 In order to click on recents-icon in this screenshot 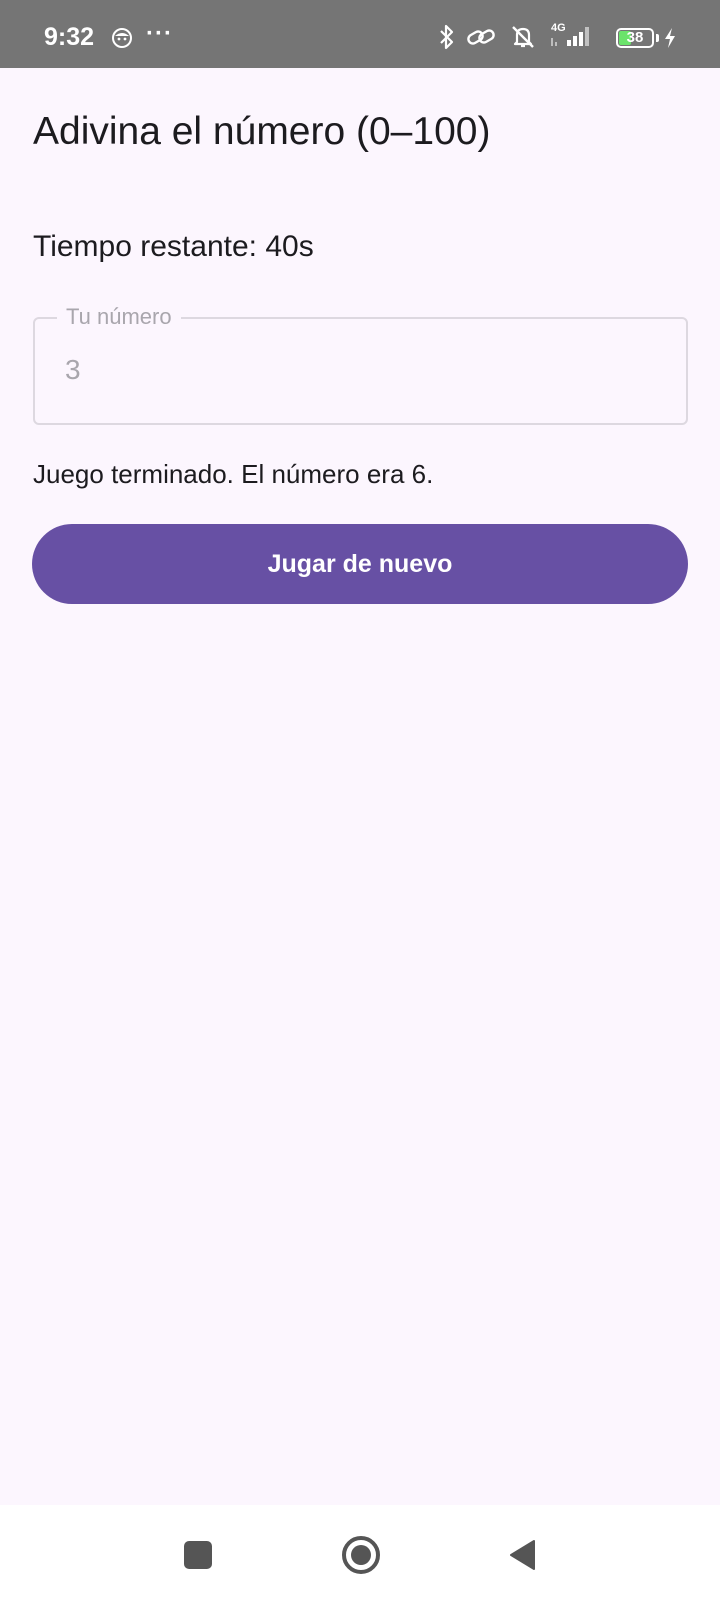, I will do `click(198, 1555)`.